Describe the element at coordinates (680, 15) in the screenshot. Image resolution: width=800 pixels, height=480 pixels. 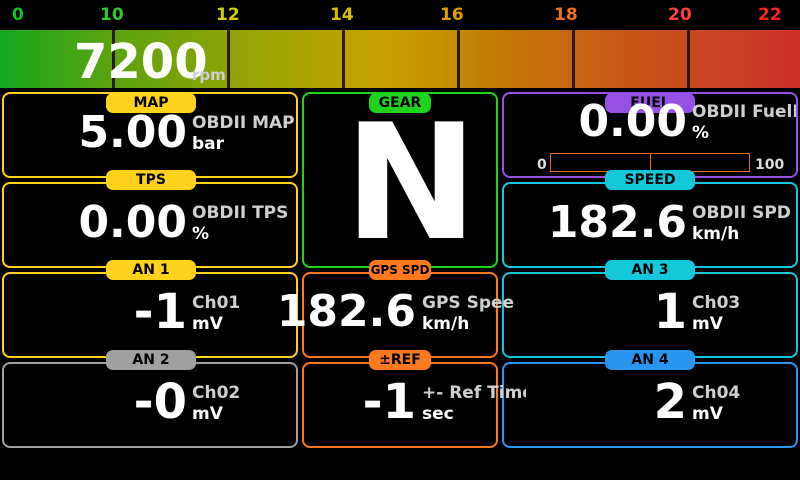
I see `scale-label-20: 20` at that location.